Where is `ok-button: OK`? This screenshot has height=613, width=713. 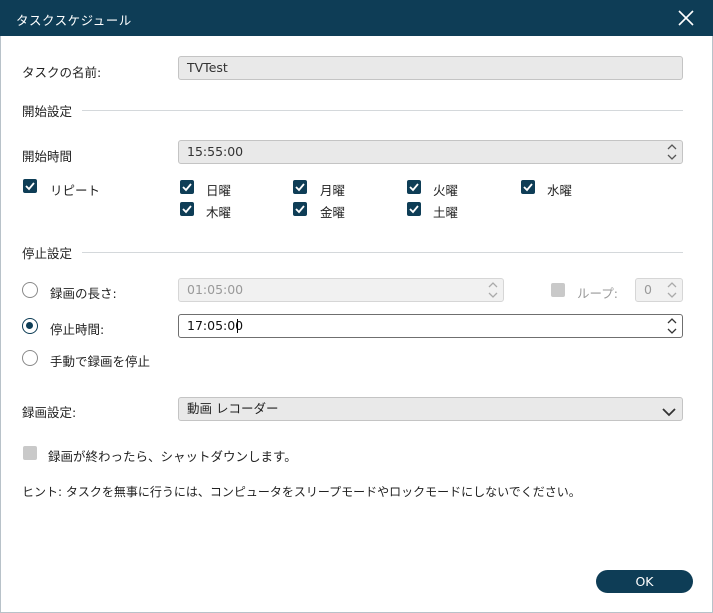 ok-button: OK is located at coordinates (644, 581).